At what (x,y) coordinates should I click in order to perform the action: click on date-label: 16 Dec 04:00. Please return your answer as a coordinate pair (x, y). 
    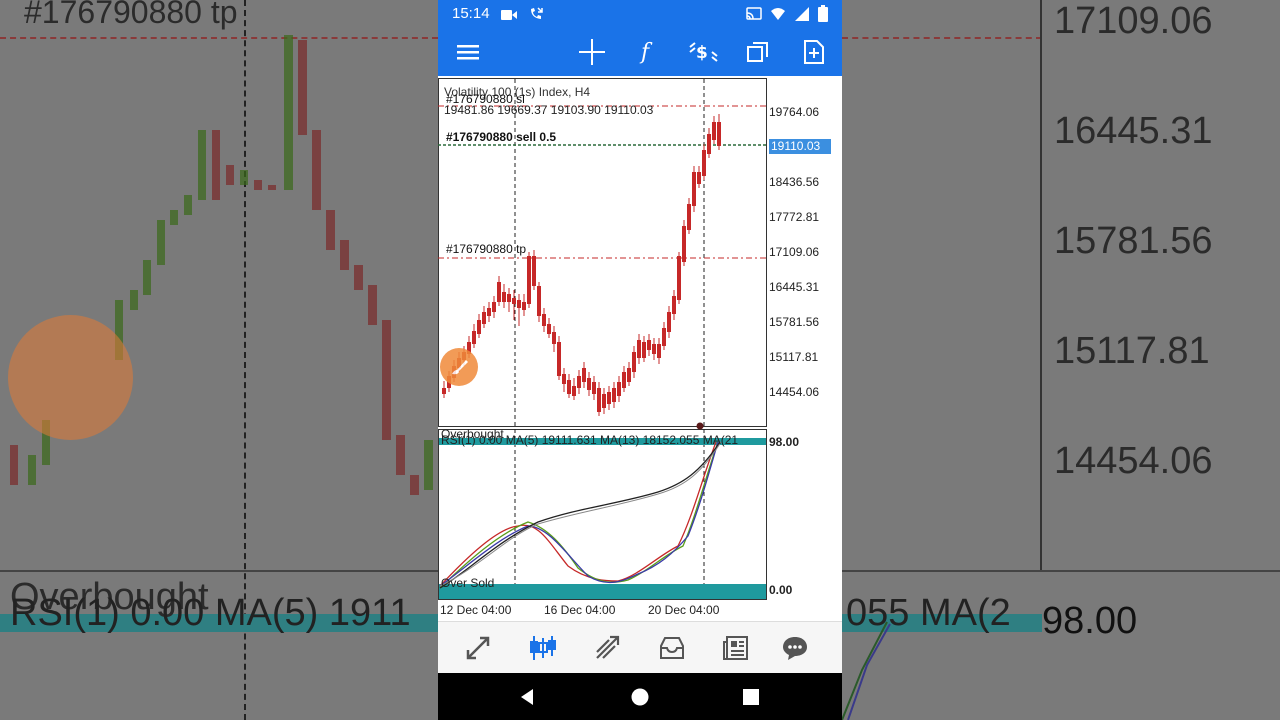
    Looking at the image, I should click on (580, 610).